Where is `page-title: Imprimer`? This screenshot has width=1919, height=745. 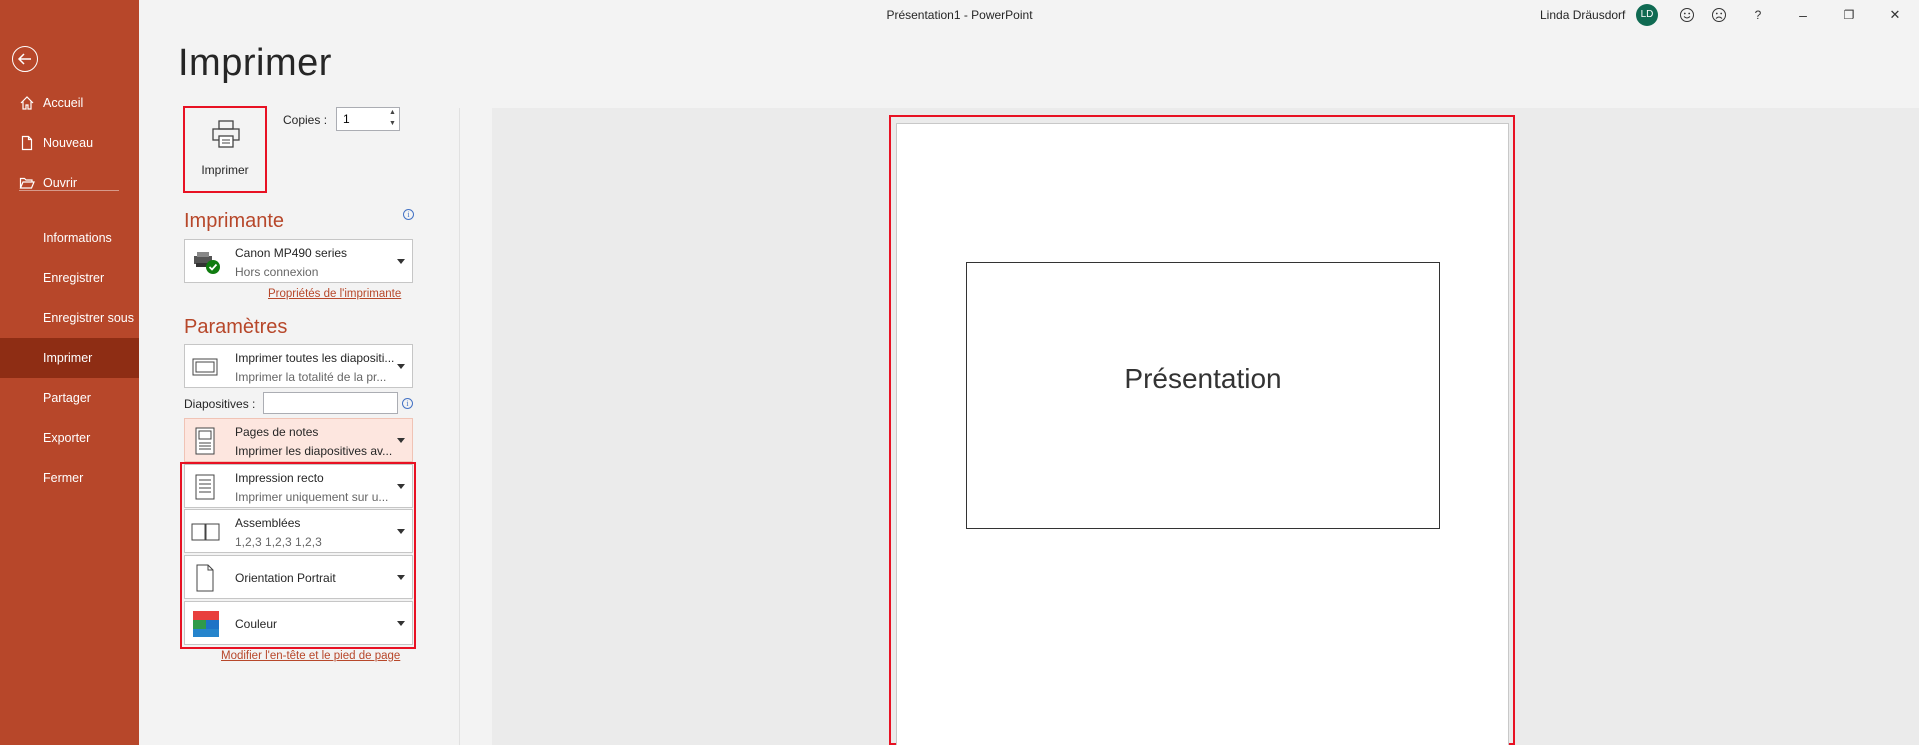 page-title: Imprimer is located at coordinates (255, 63).